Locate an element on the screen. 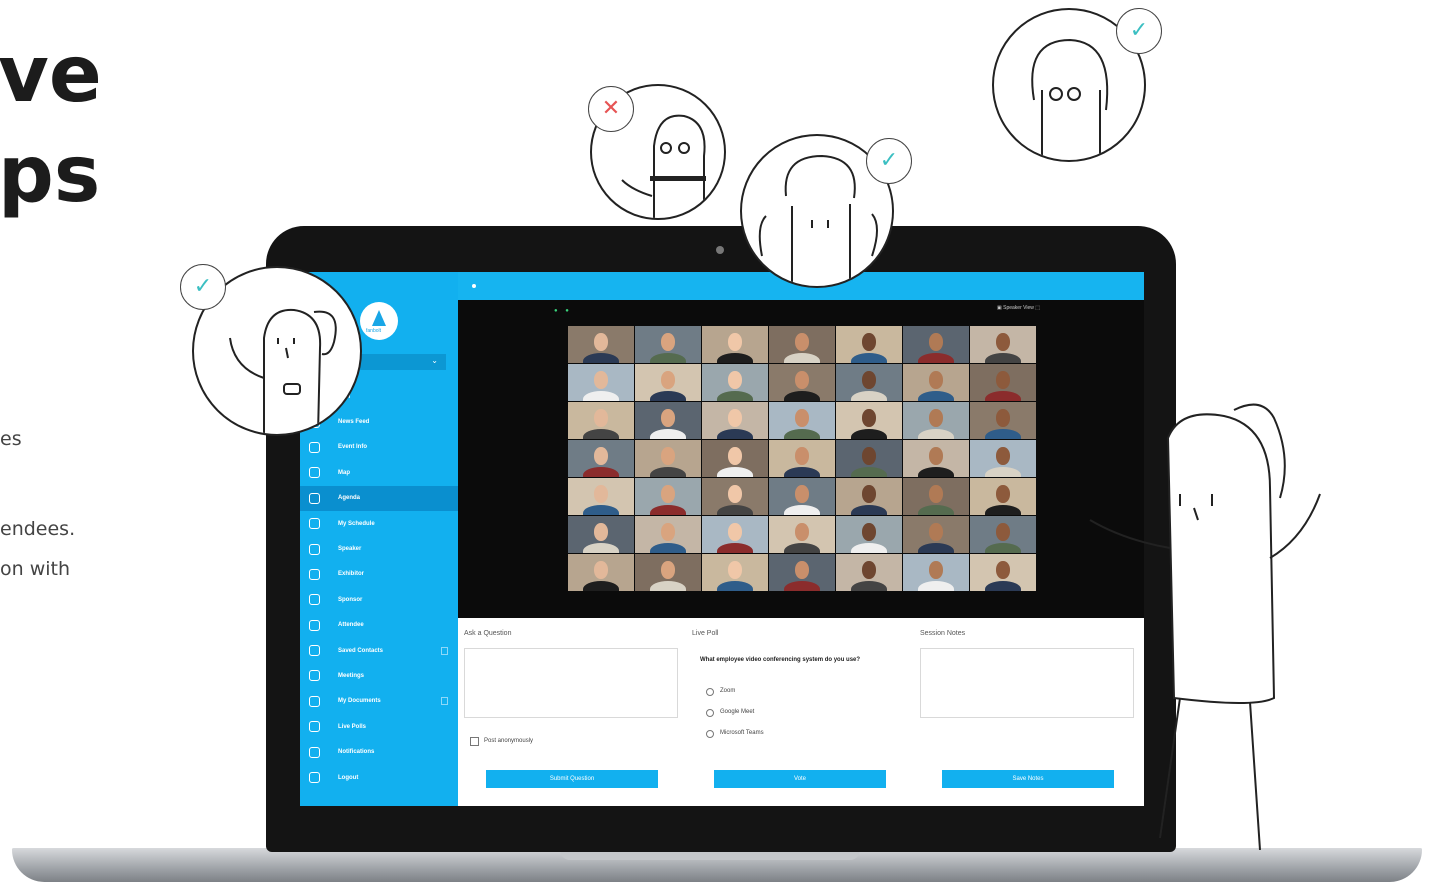 This screenshot has width=1429, height=885. person-icon is located at coordinates (314, 625).